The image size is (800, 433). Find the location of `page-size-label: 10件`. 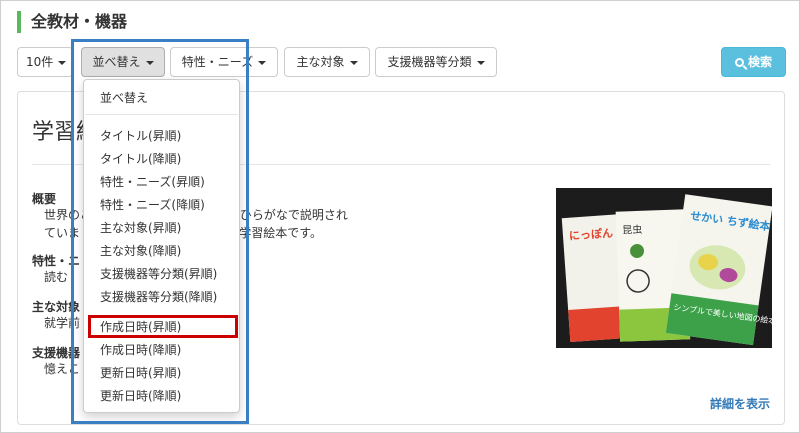

page-size-label: 10件 is located at coordinates (40, 62).